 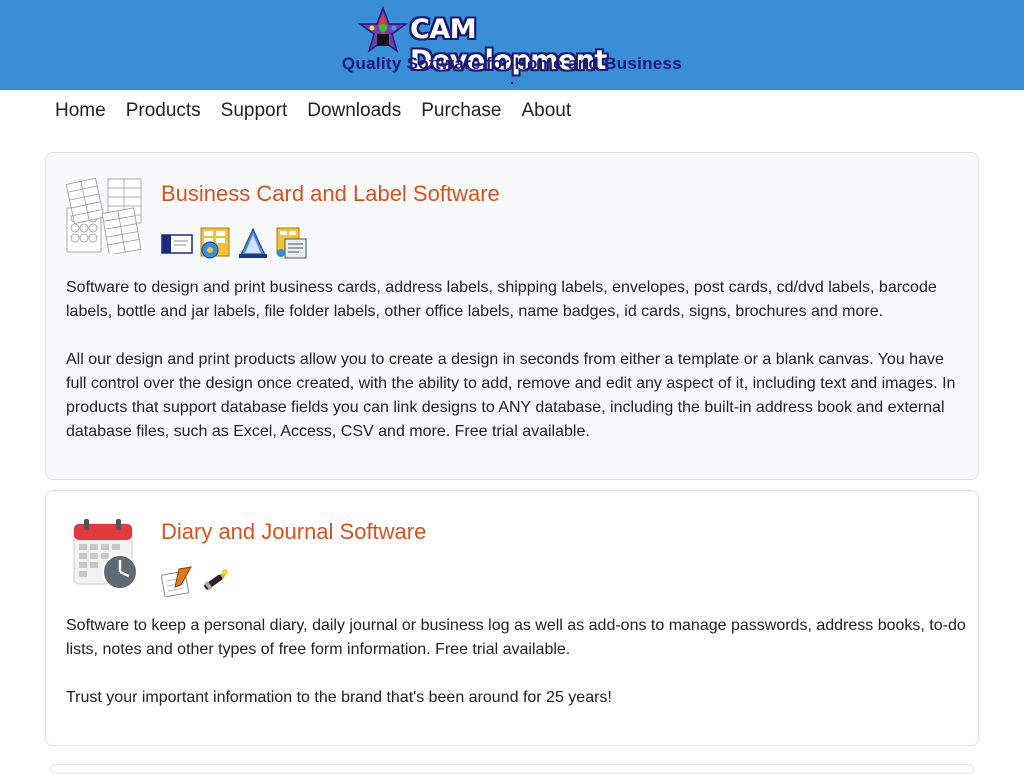 What do you see at coordinates (254, 111) in the screenshot?
I see `nav-support: Support` at bounding box center [254, 111].